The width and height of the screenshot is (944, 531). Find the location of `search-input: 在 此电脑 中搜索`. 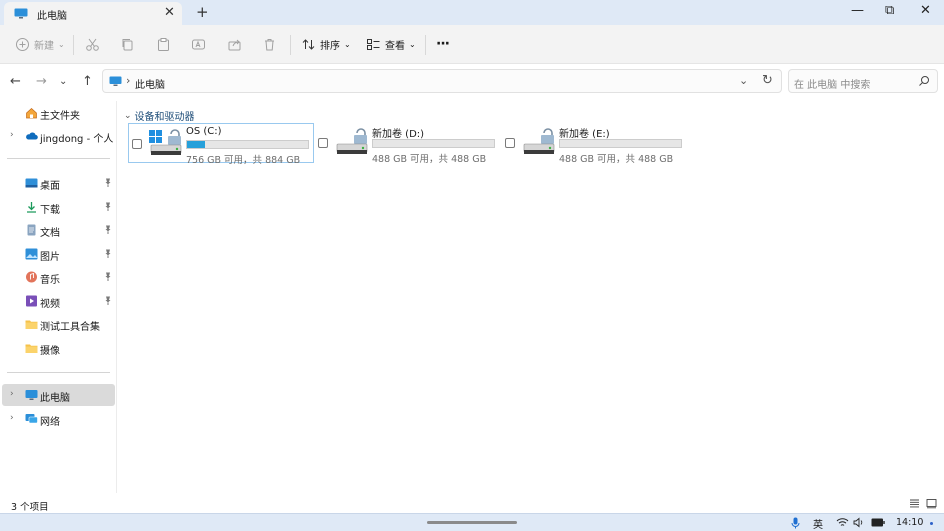

search-input: 在 此电脑 中搜索 is located at coordinates (863, 81).